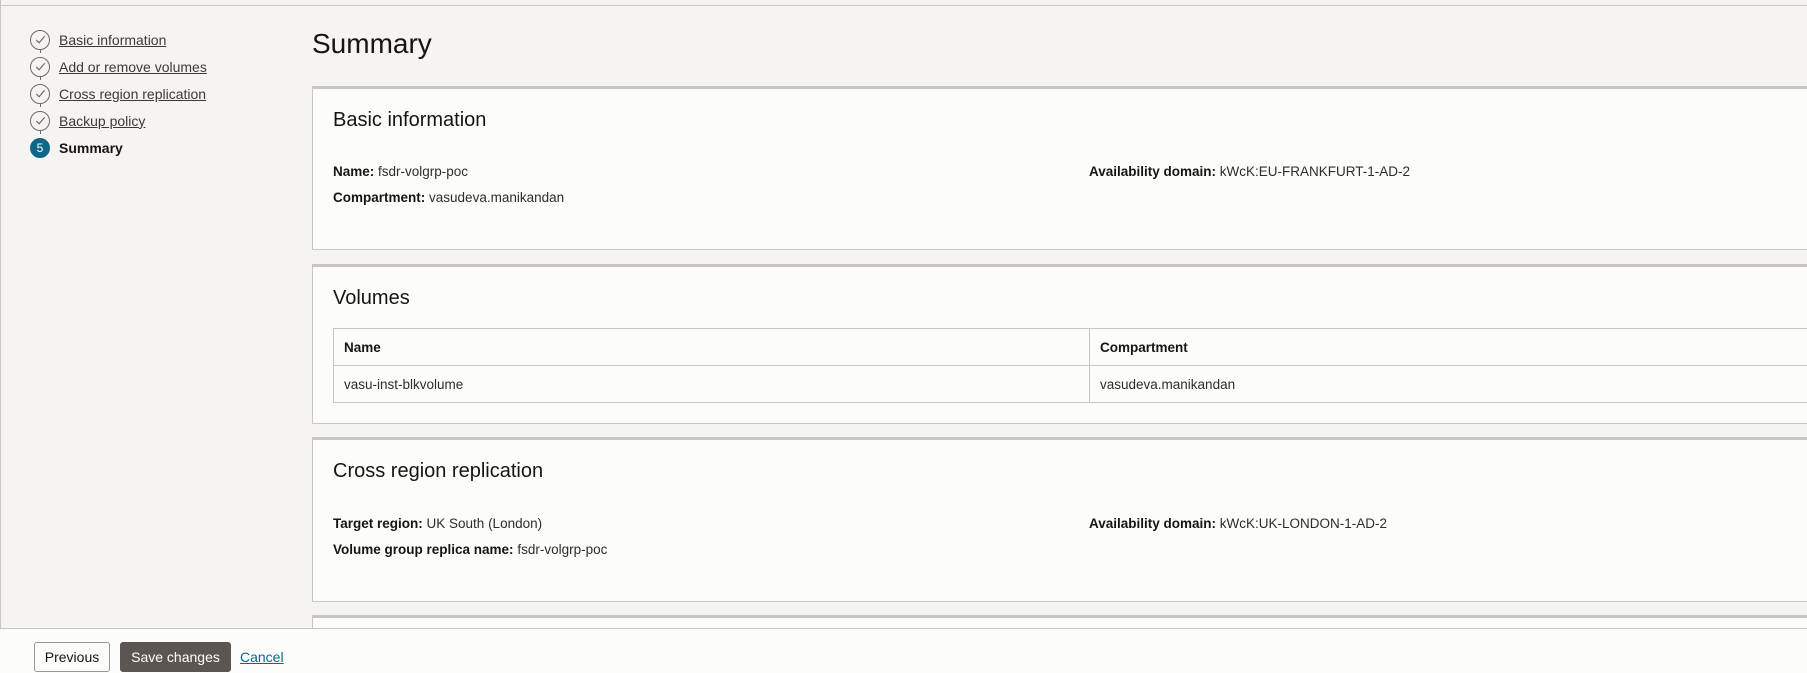 The image size is (1807, 673). I want to click on field-value: kWcK:EU-FRANKFURT-1-AD-2, so click(1315, 171).